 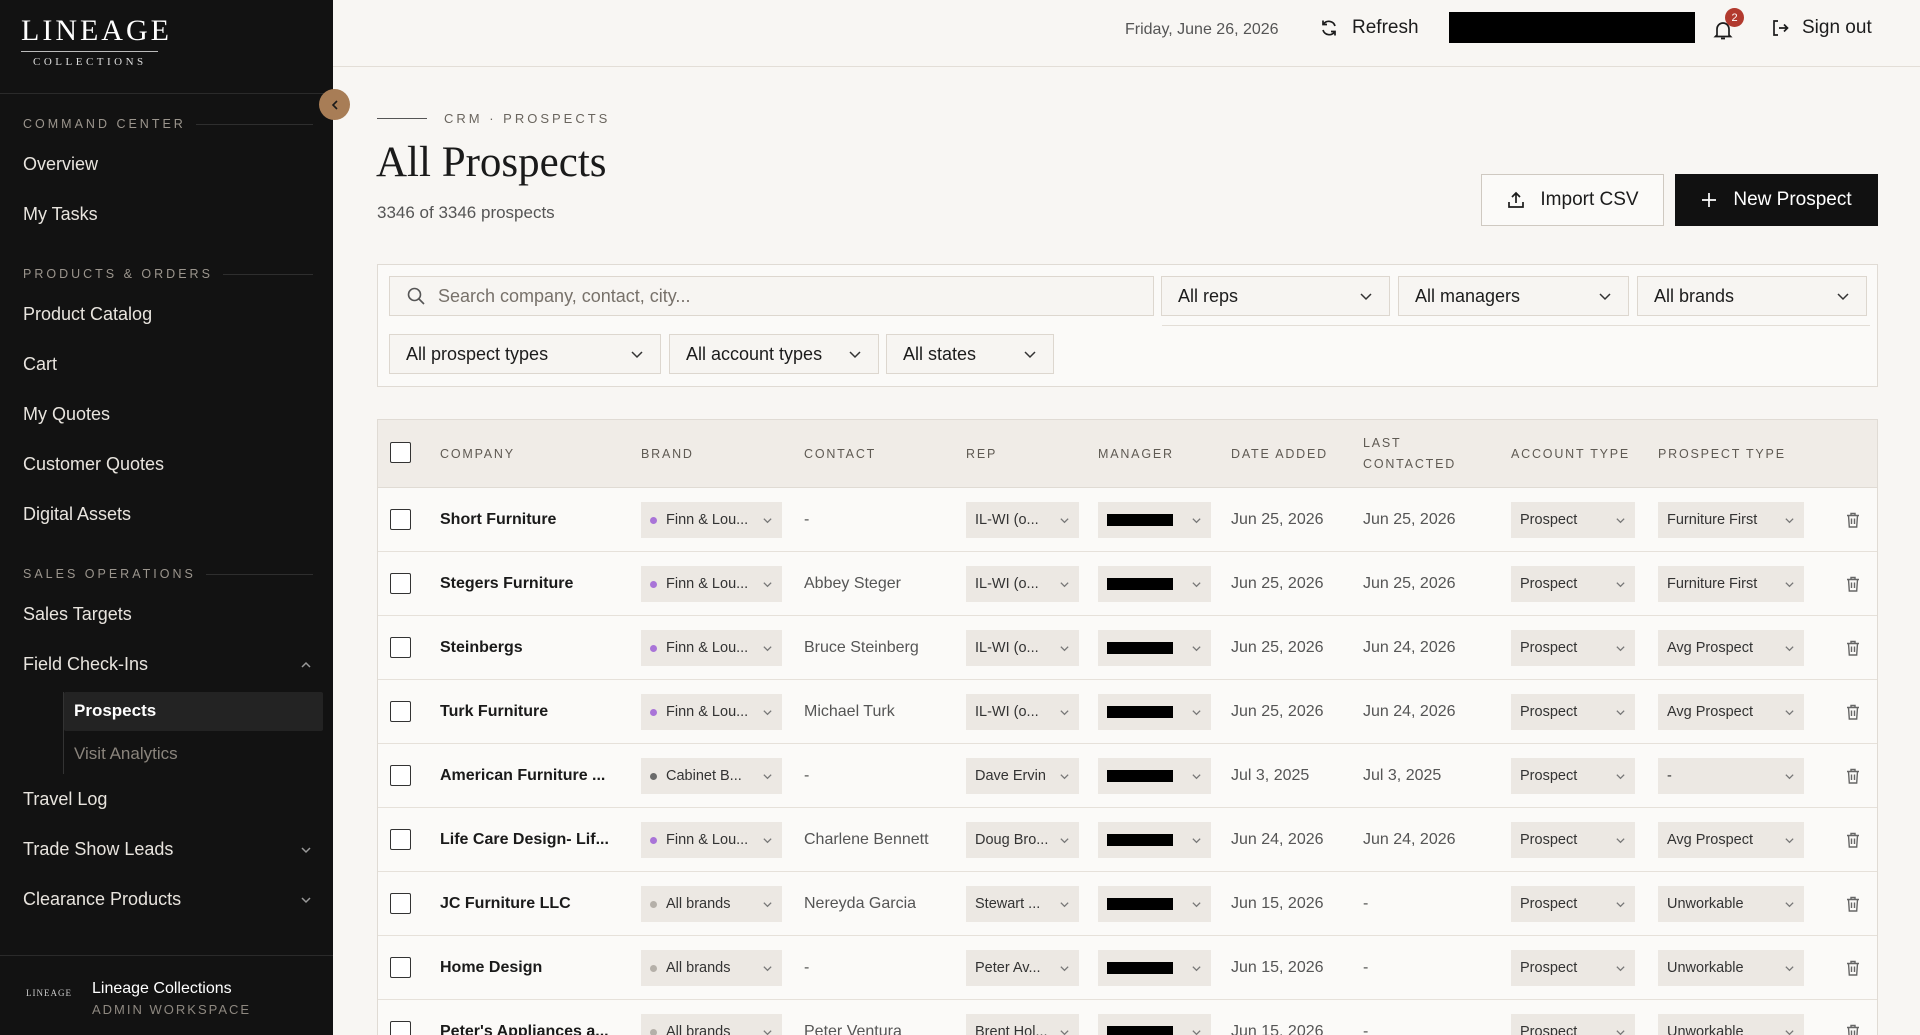 I want to click on account-type-filter-select: All account types, so click(x=774, y=354).